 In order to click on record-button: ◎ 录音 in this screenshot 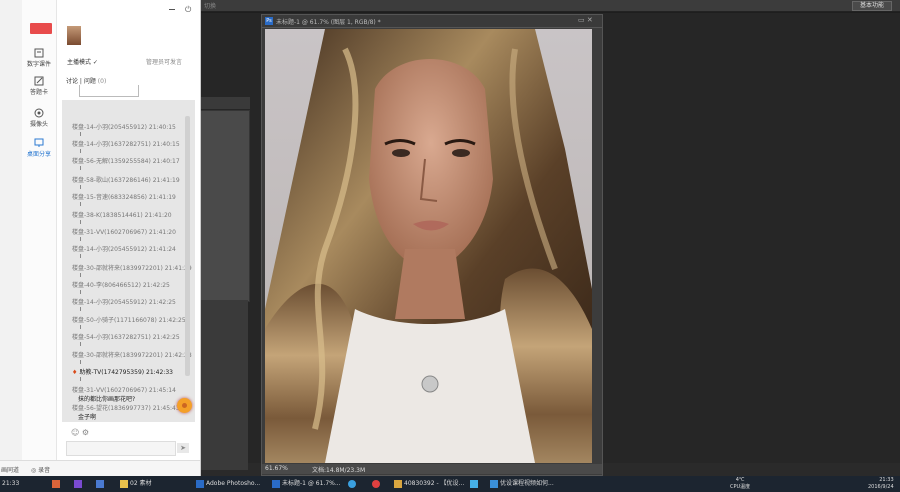, I will do `click(40, 469)`.